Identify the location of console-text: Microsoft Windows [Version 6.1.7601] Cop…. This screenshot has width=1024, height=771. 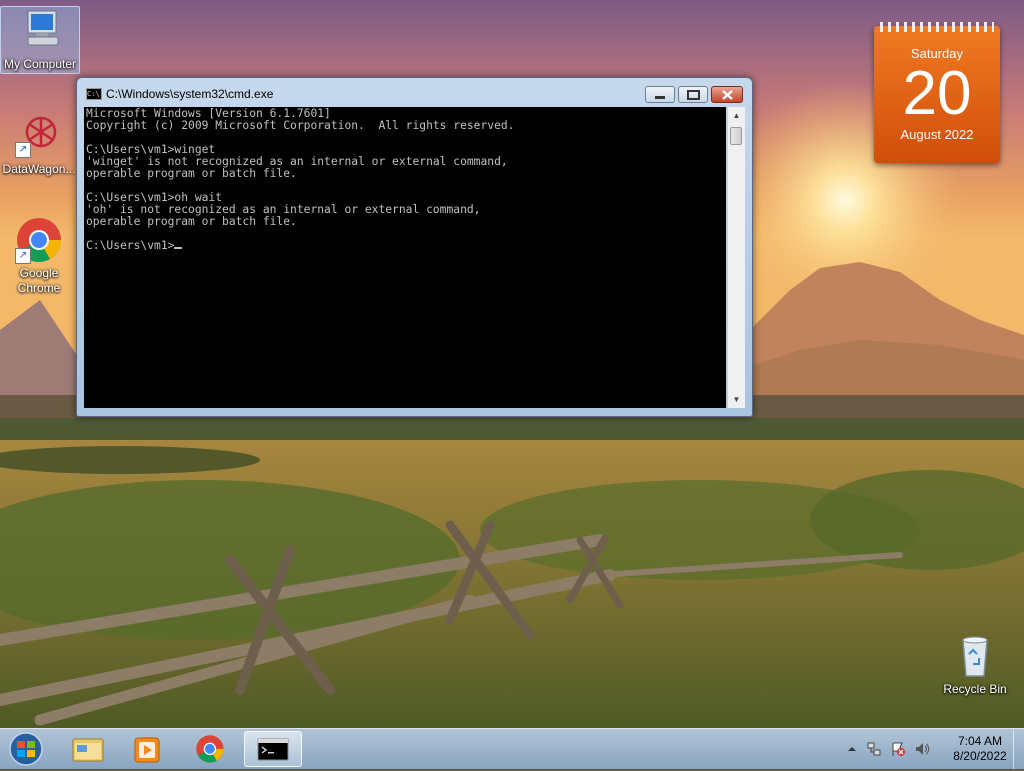
(300, 179).